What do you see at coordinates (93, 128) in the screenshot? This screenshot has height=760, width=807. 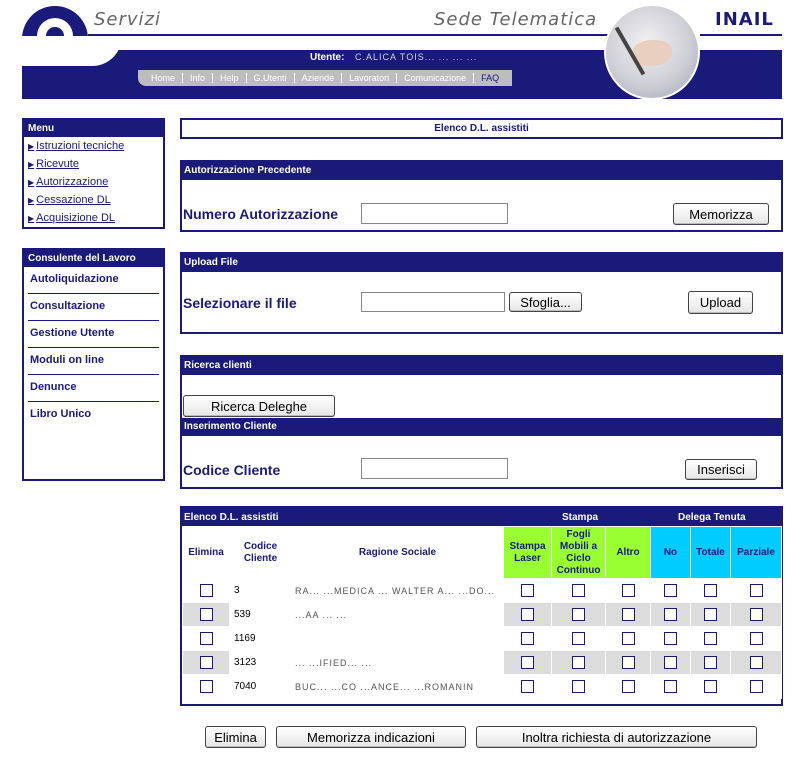 I see `menu-title: Menu` at bounding box center [93, 128].